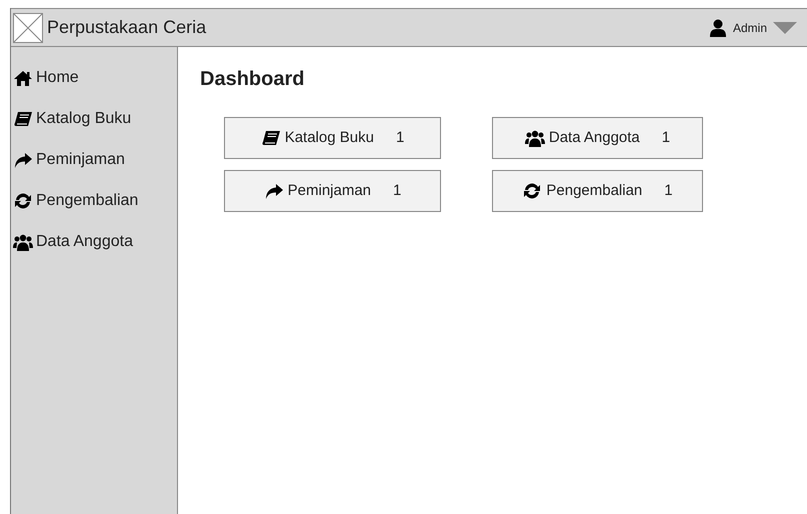  What do you see at coordinates (94, 159) in the screenshot?
I see `sidebar-item: Peminjaman` at bounding box center [94, 159].